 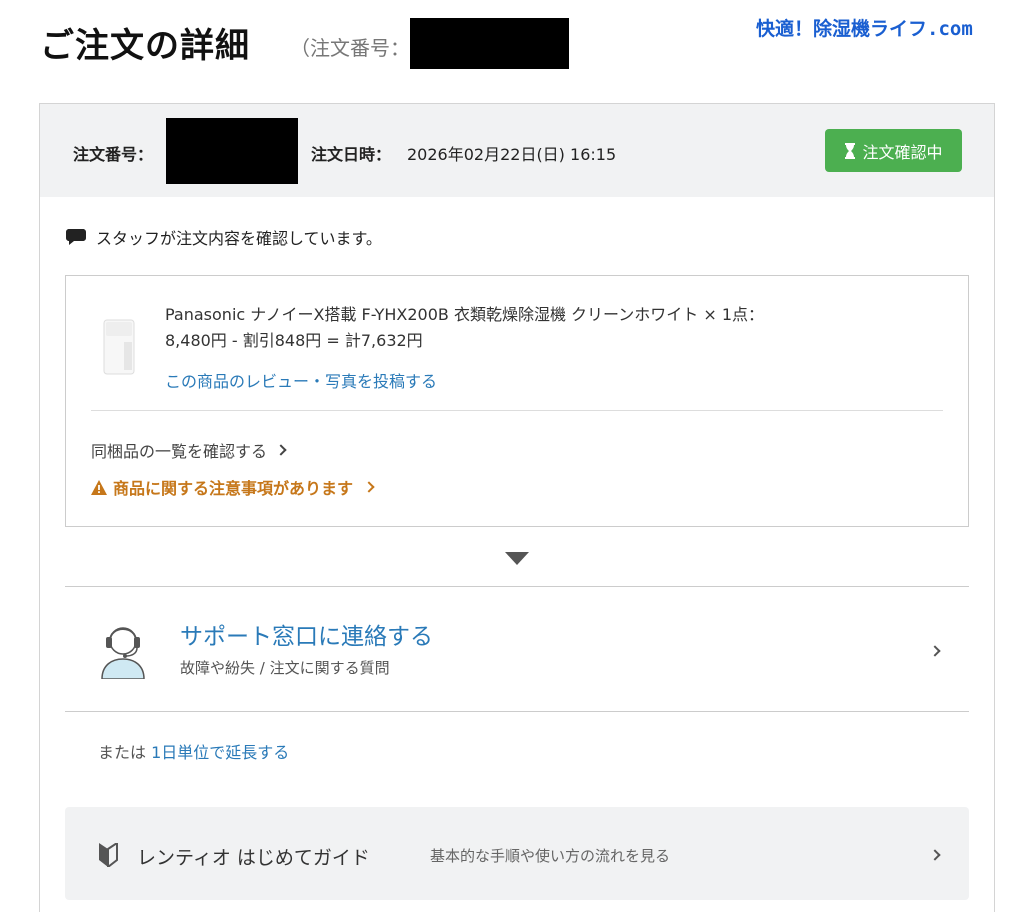 What do you see at coordinates (850, 150) in the screenshot?
I see `hourglass-icon` at bounding box center [850, 150].